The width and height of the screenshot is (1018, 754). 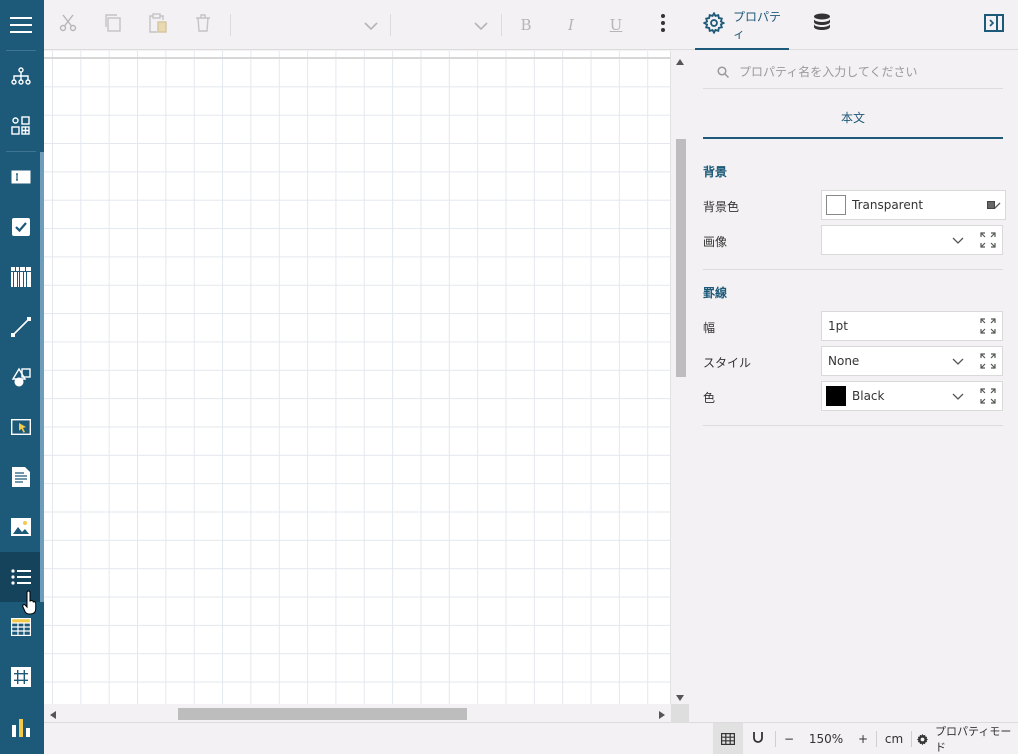 I want to click on select-icon, so click(x=20, y=427).